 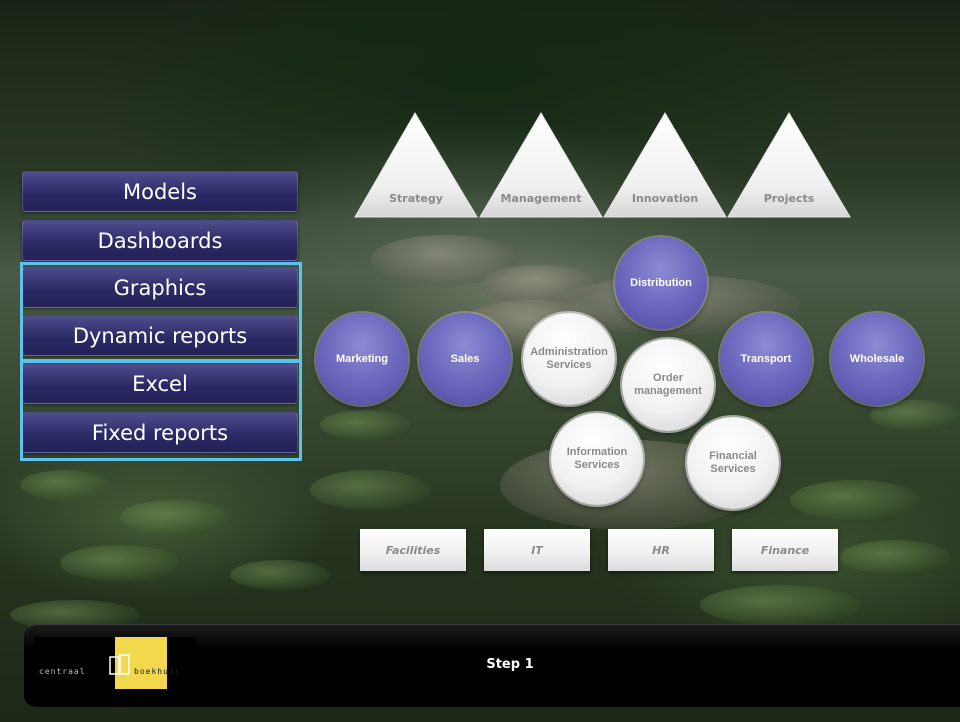 I want to click on financial-services-bubble: Financial Services, so click(x=733, y=463).